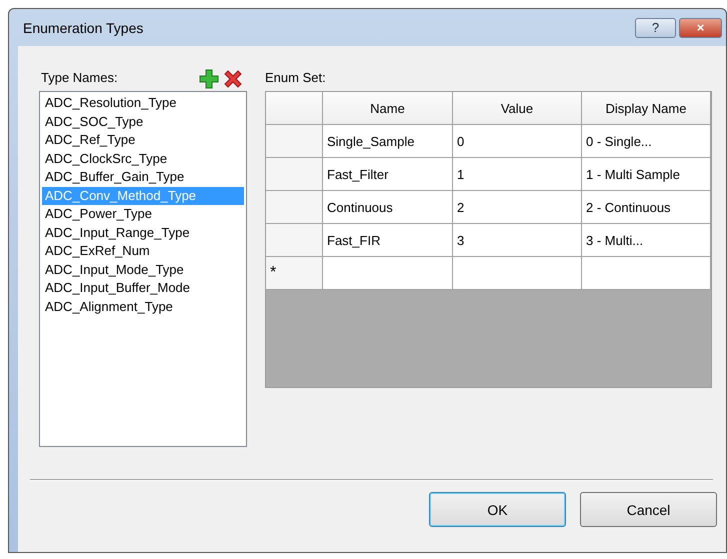 This screenshot has width=727, height=559. Describe the element at coordinates (517, 174) in the screenshot. I see `table-cell: 1` at that location.